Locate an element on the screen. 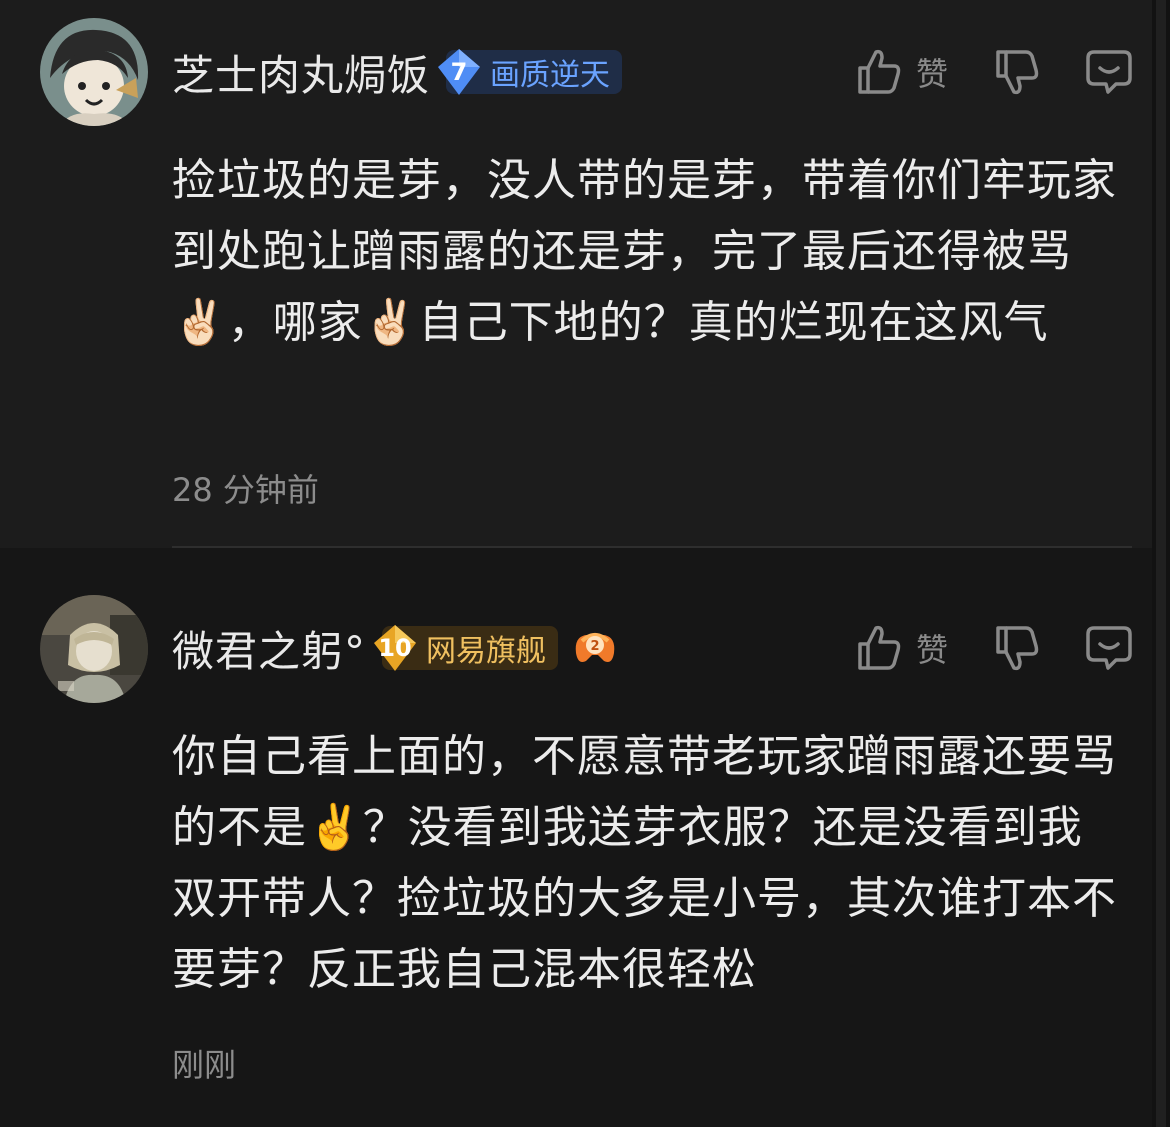 This screenshot has height=1127, width=1170. badge-text: 画质逆天 is located at coordinates (550, 75).